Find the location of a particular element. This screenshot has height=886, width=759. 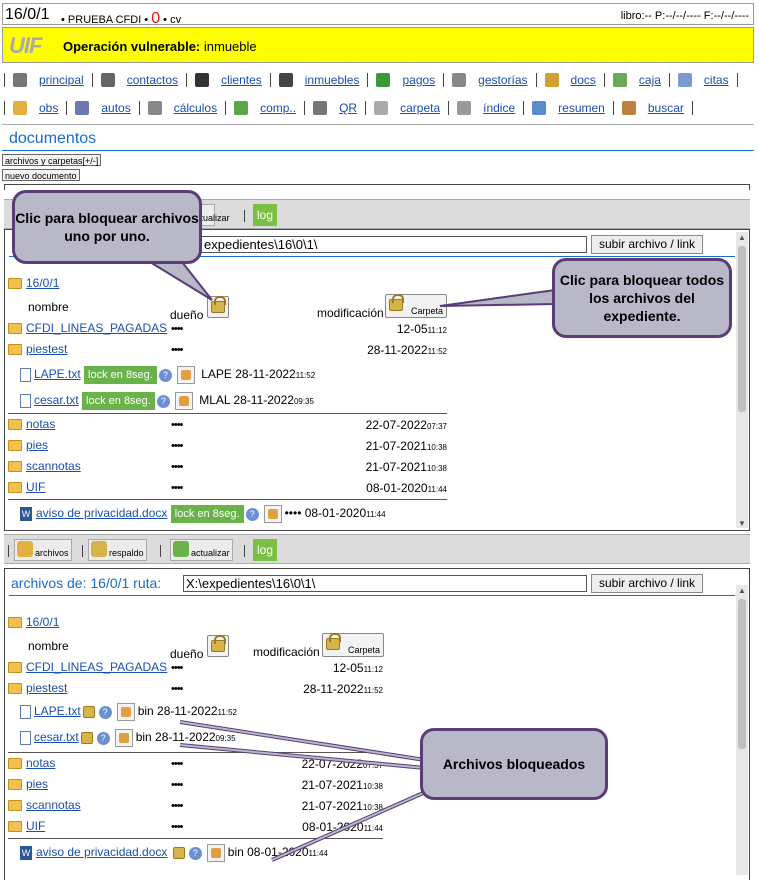

nav-item-1: contactos is located at coordinates (139, 80).